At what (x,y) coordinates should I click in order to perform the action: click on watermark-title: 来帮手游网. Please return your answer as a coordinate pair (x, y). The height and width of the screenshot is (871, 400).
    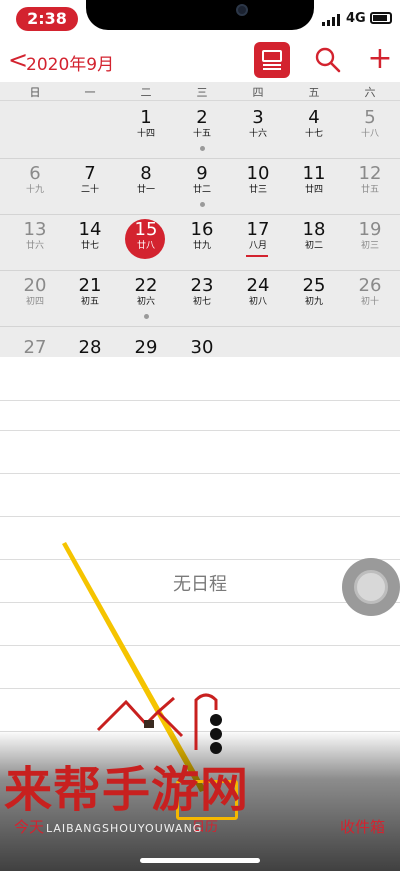
    Looking at the image, I should click on (127, 790).